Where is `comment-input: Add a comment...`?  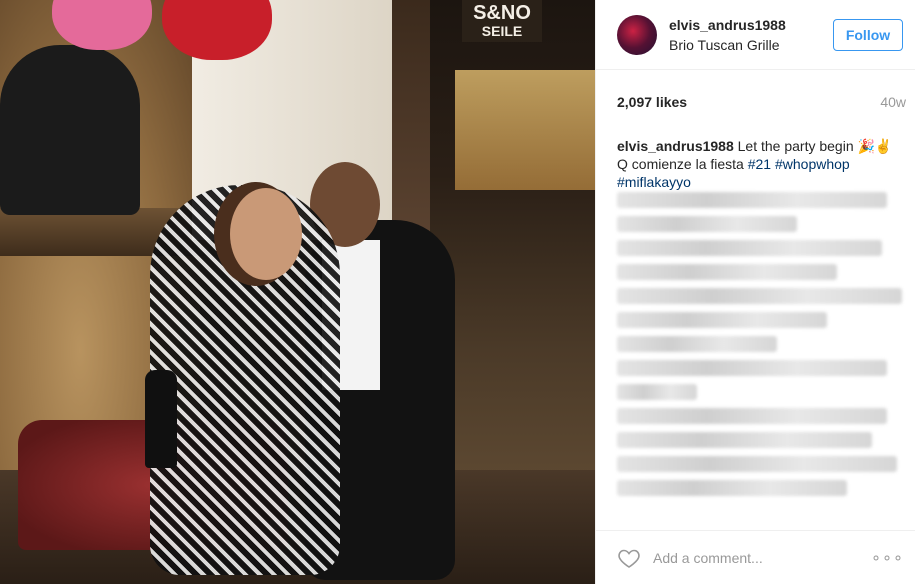 comment-input: Add a comment... is located at coordinates (762, 558).